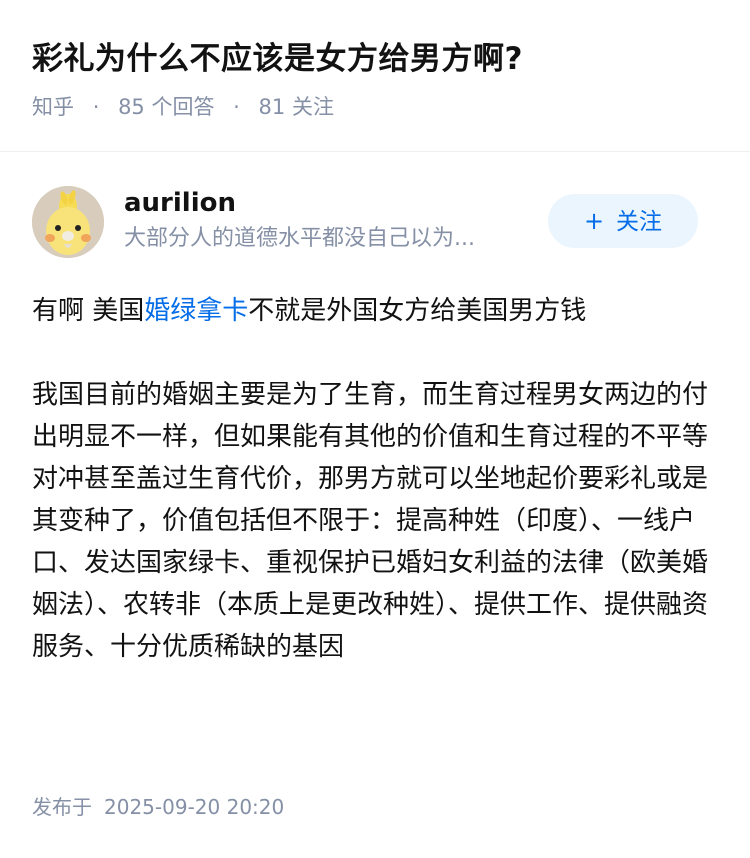 The width and height of the screenshot is (750, 858). Describe the element at coordinates (194, 807) in the screenshot. I see `publish-timestamp: 2025-09-20 20:20` at that location.